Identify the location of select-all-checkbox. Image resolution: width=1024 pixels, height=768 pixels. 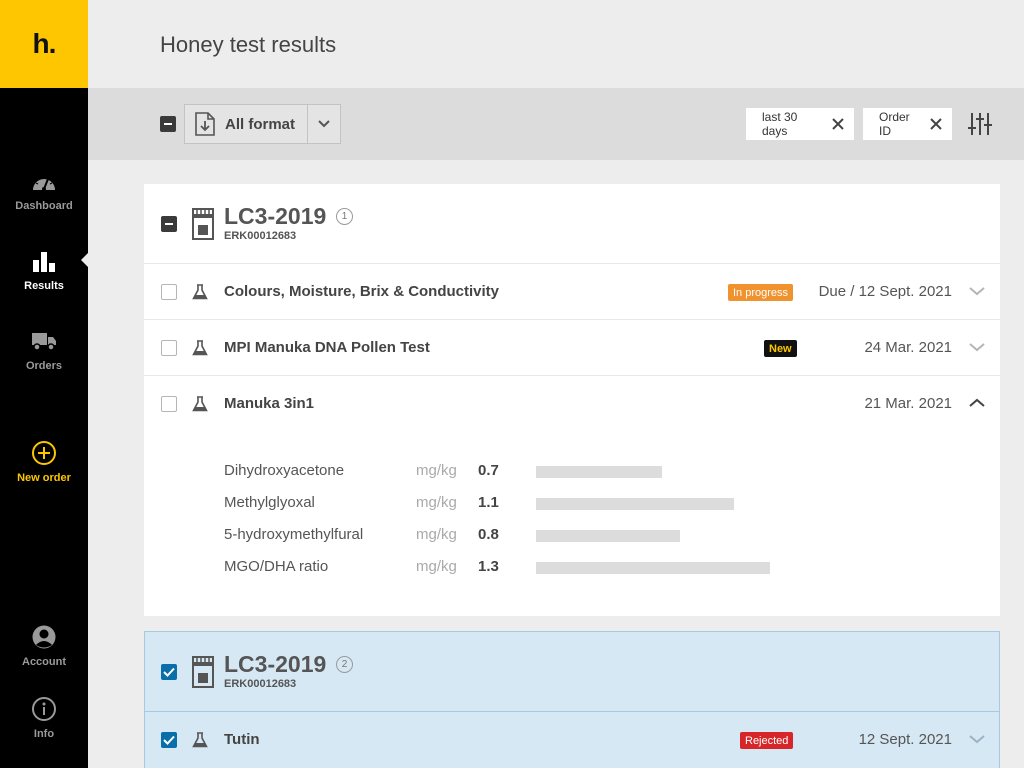
(168, 124).